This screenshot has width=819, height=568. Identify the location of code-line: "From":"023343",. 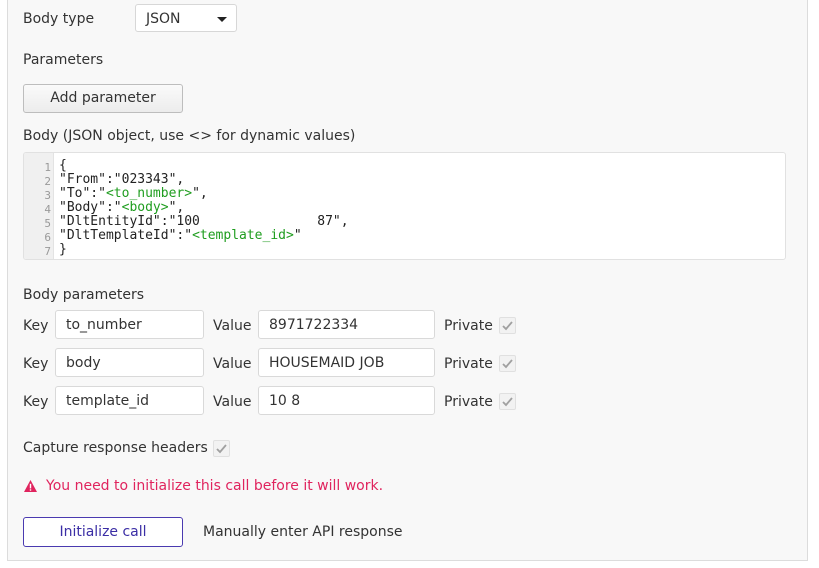
(121, 180).